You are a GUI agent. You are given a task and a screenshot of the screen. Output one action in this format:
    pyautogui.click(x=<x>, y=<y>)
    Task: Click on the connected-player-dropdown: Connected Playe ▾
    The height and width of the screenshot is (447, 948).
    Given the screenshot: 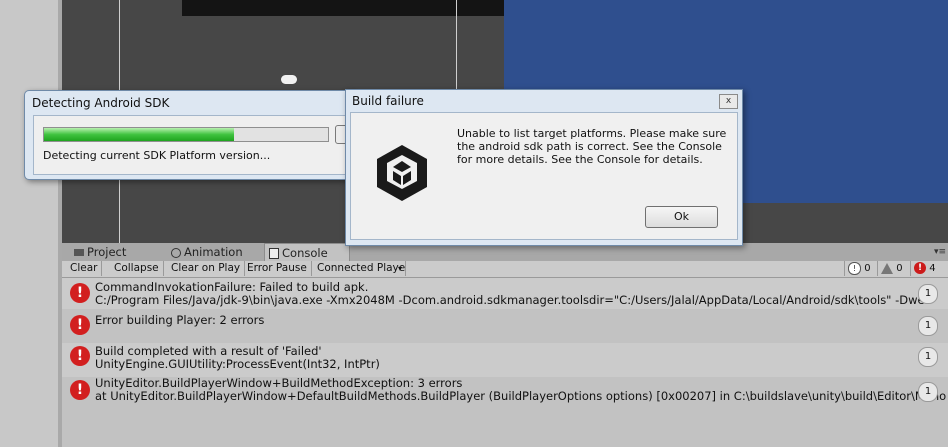 What is the action you would take?
    pyautogui.click(x=359, y=268)
    